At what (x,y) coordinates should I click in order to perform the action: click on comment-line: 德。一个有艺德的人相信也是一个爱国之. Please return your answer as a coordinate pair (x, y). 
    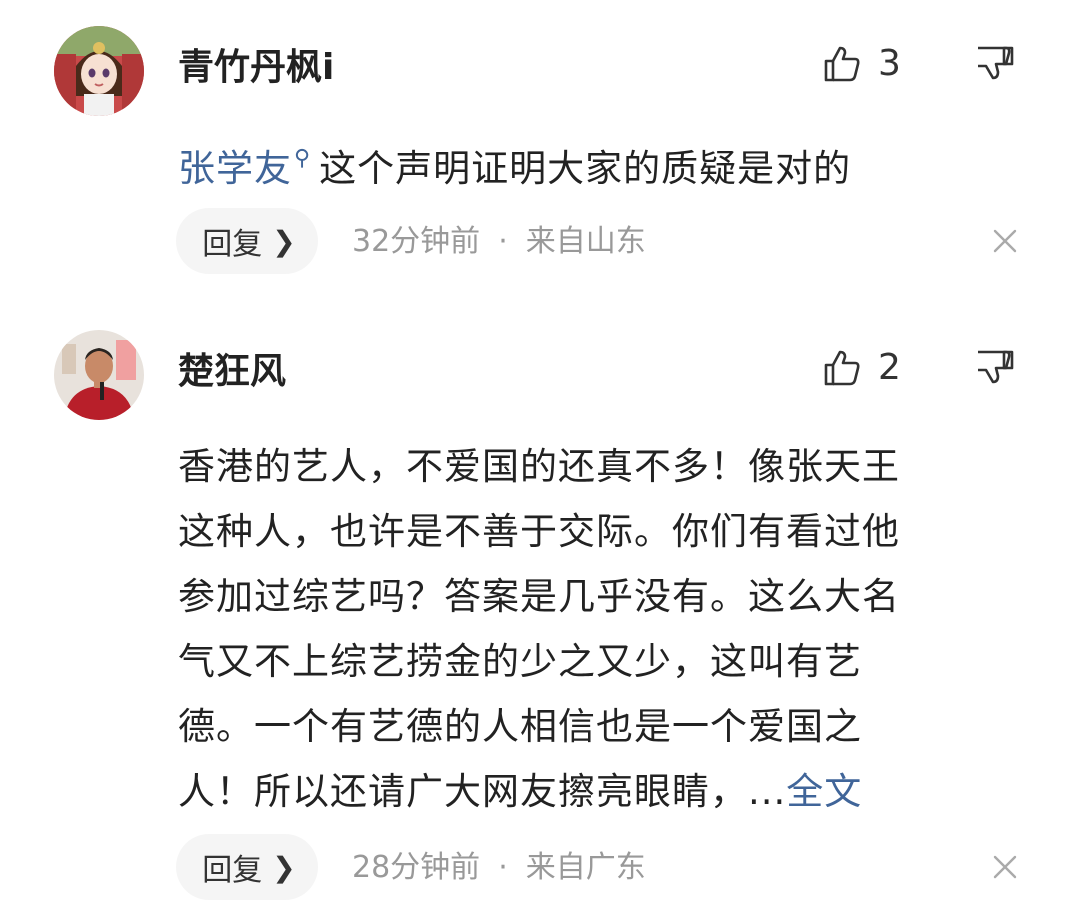
    Looking at the image, I should click on (520, 726).